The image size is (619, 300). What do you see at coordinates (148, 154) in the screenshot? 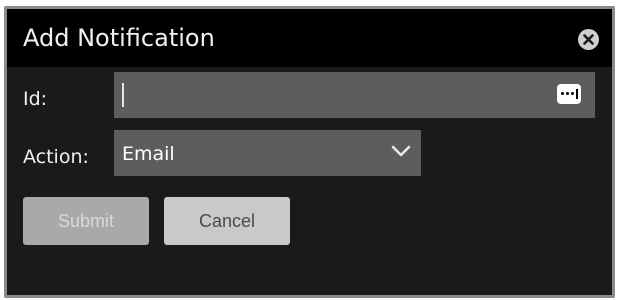
I see `action-selected-value: Email` at bounding box center [148, 154].